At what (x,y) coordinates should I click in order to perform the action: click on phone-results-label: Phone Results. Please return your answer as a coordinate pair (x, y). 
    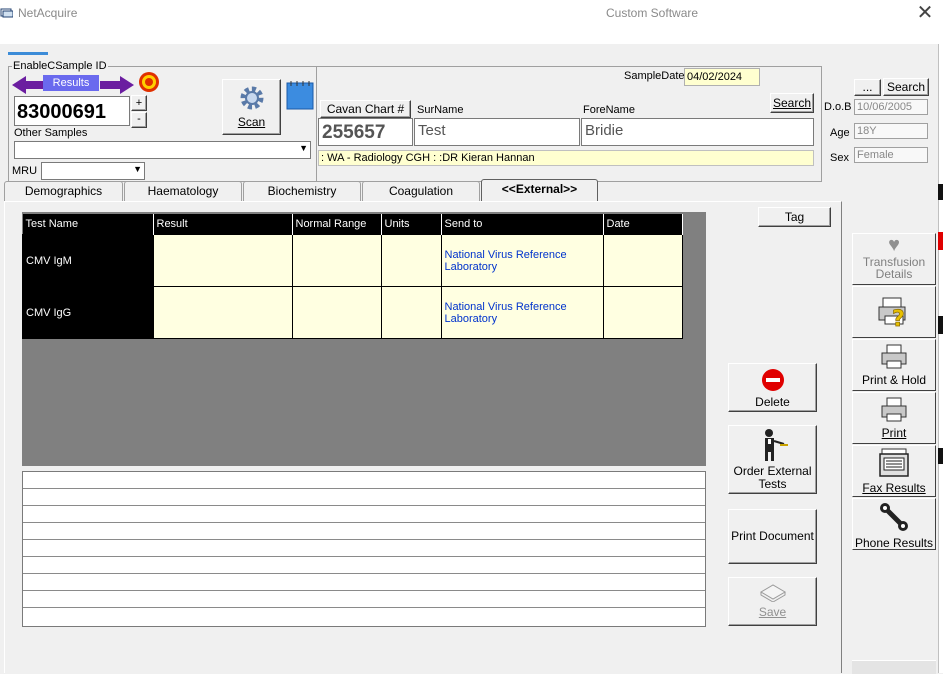
    Looking at the image, I should click on (894, 543).